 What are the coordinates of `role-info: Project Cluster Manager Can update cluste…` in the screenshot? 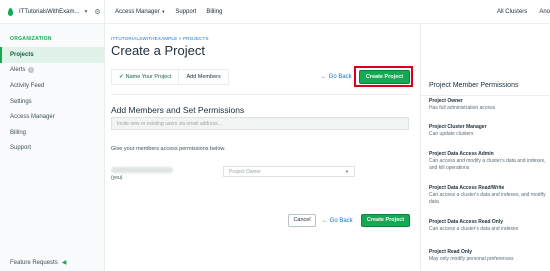 It's located at (458, 130).